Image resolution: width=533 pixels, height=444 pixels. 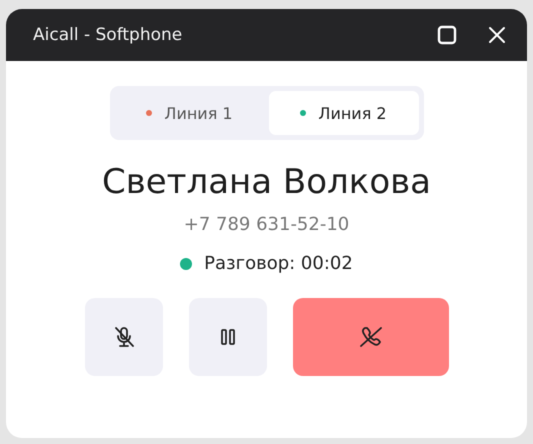 What do you see at coordinates (343, 113) in the screenshot?
I see `line-tab: Линия 2` at bounding box center [343, 113].